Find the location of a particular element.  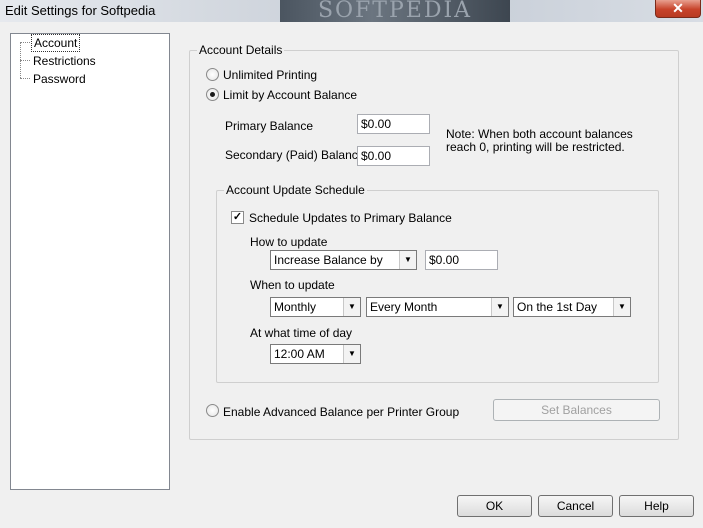

schedule-updates-checkbox: ✓ is located at coordinates (237, 217).